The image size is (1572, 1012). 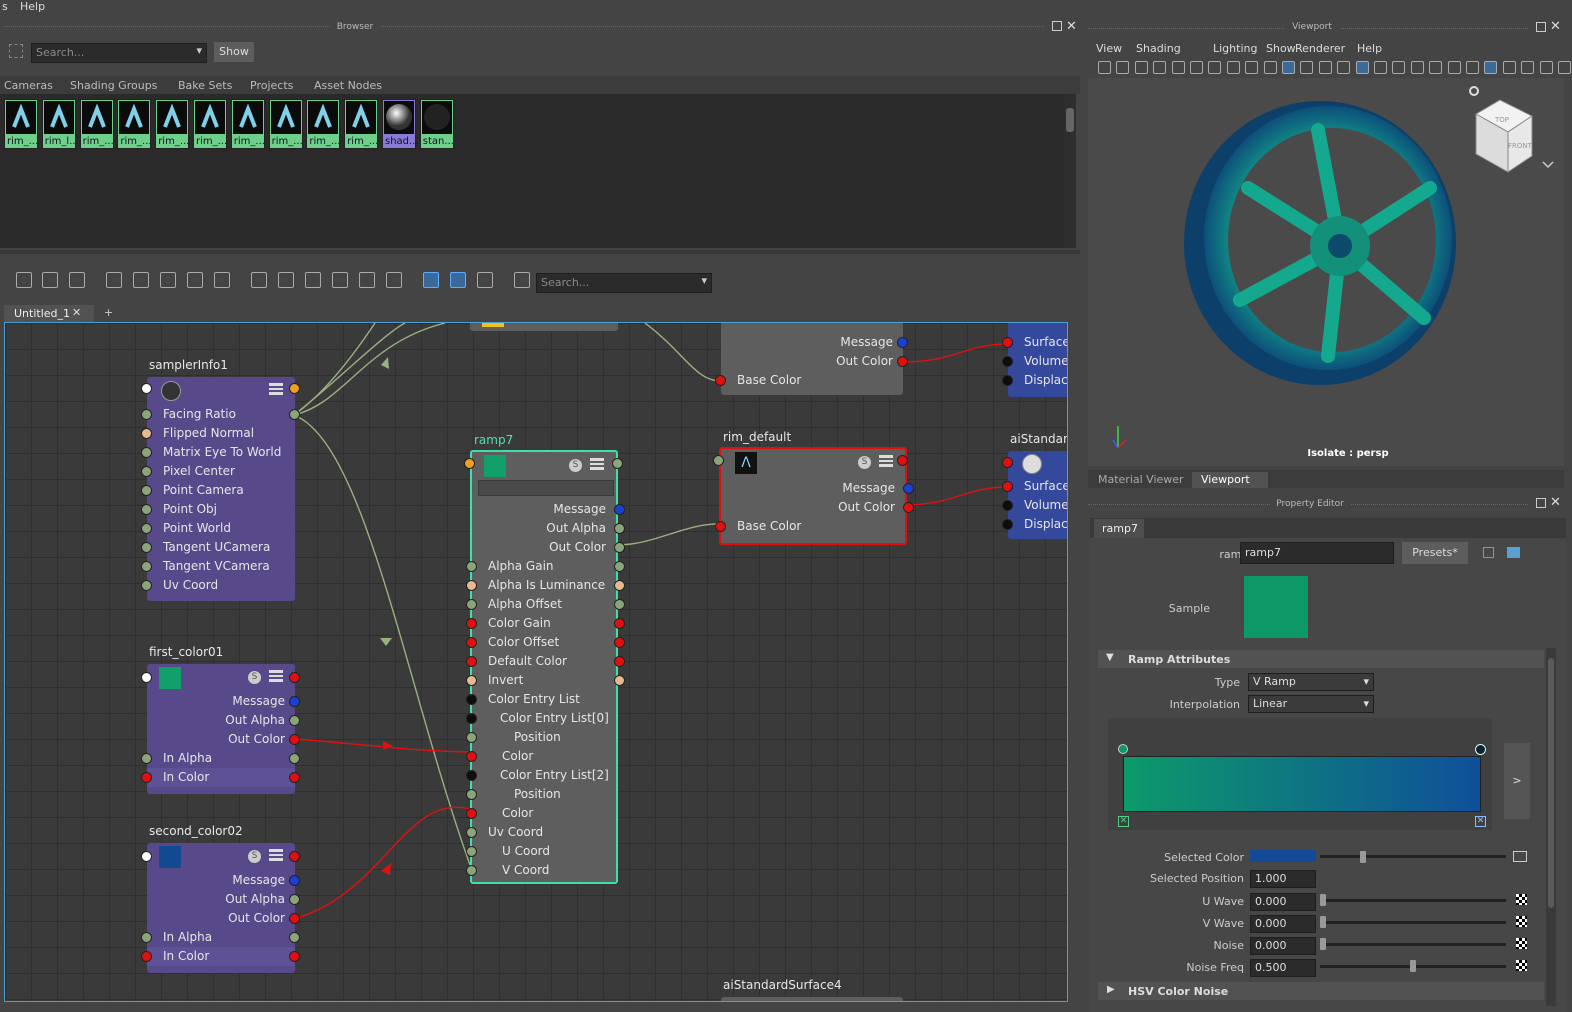 I want to click on node-attribute-row: Color Gain, so click(x=544, y=623).